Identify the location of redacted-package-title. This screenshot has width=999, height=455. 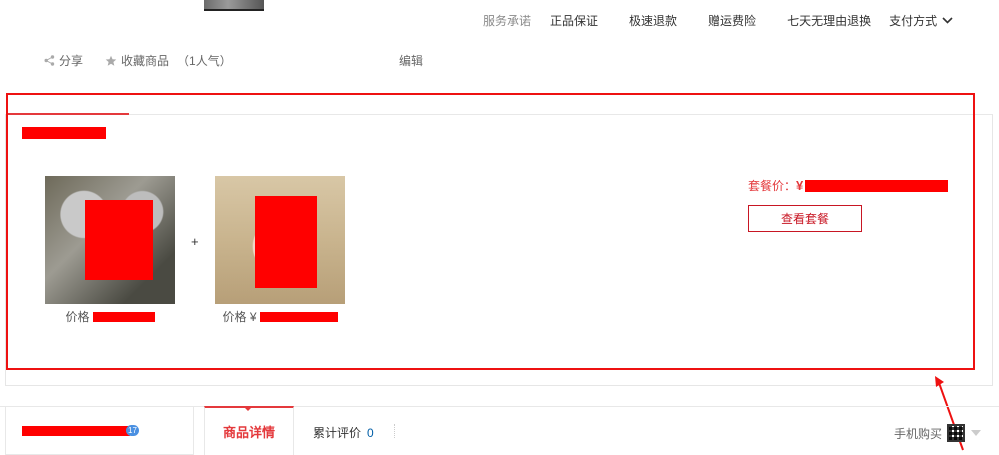
(64, 133).